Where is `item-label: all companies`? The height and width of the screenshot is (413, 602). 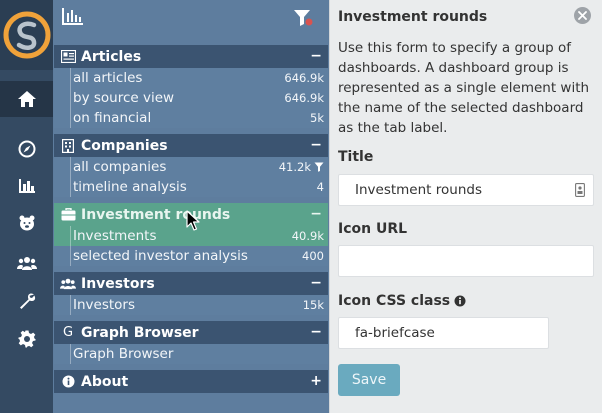
item-label: all companies is located at coordinates (120, 167).